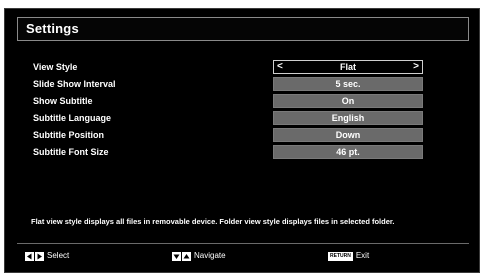 The height and width of the screenshot is (277, 485). I want to click on setting-row-slide-show-interval: Slide Show Interval 5 sec., so click(228, 85).